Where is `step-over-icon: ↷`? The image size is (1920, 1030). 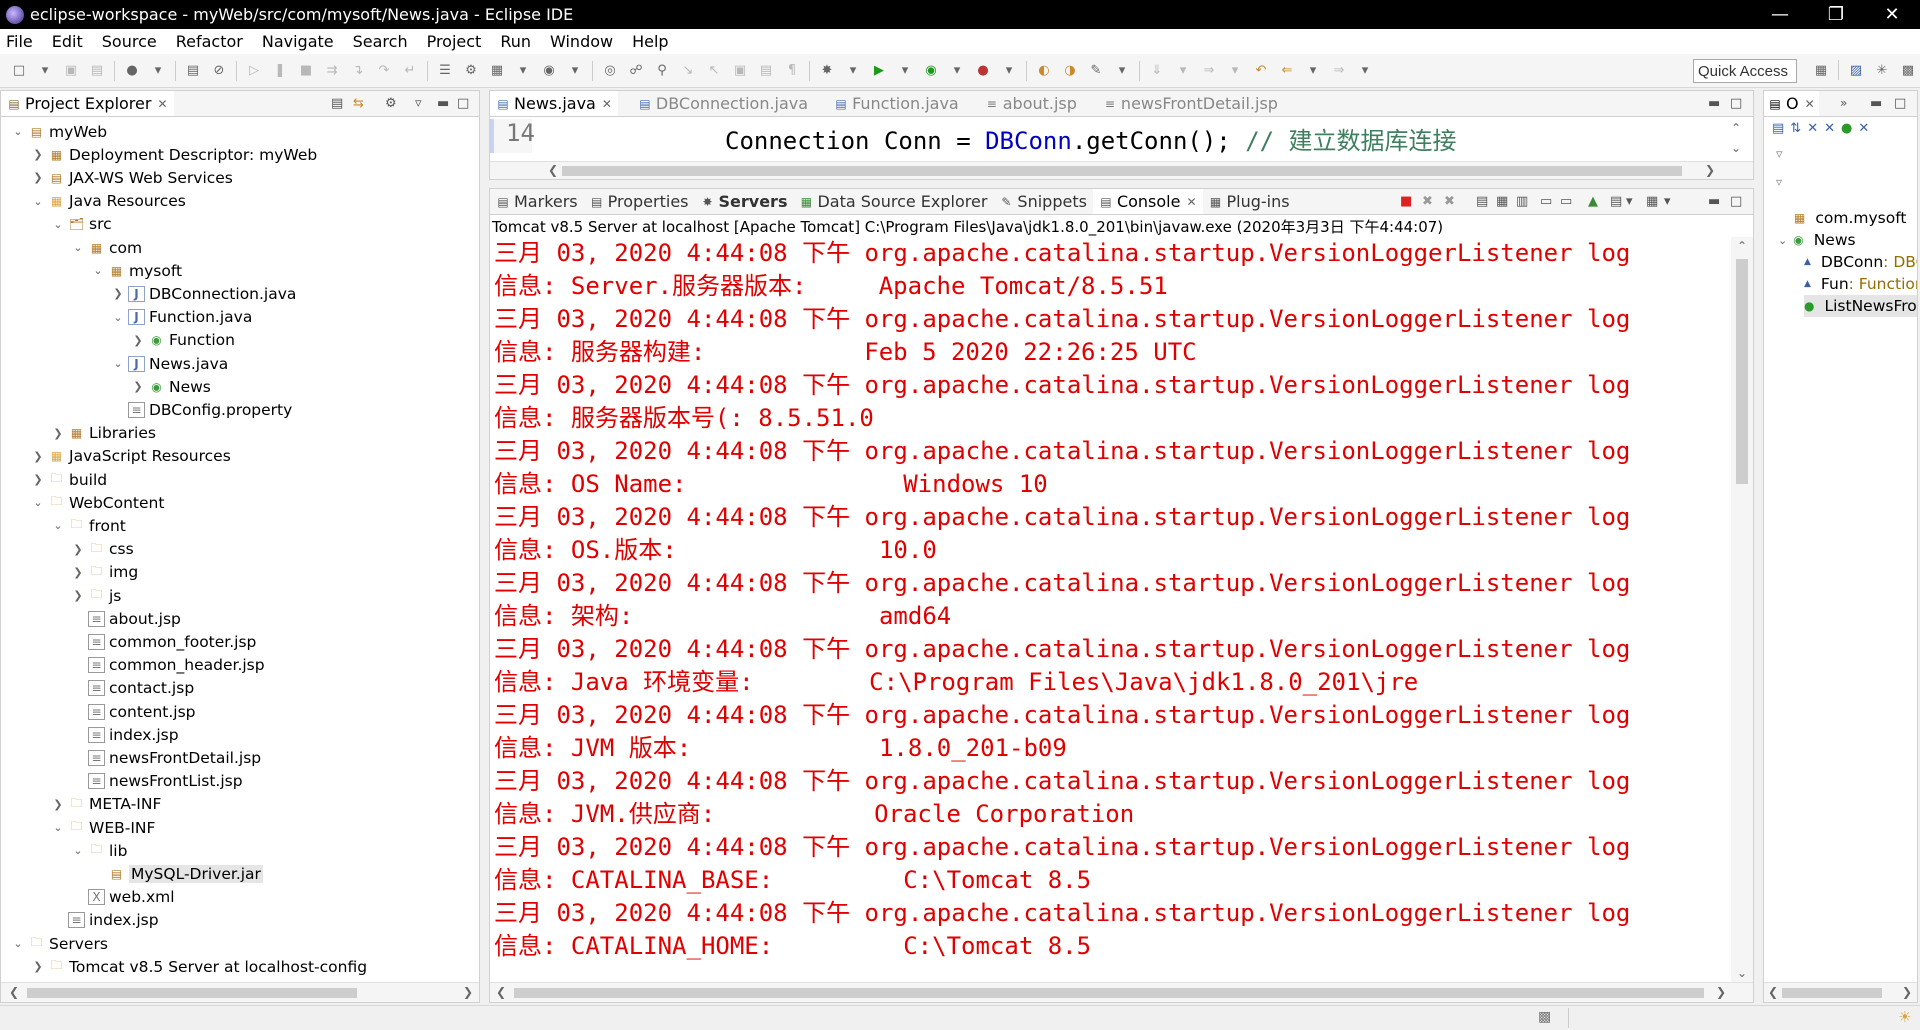
step-over-icon: ↷ is located at coordinates (384, 71).